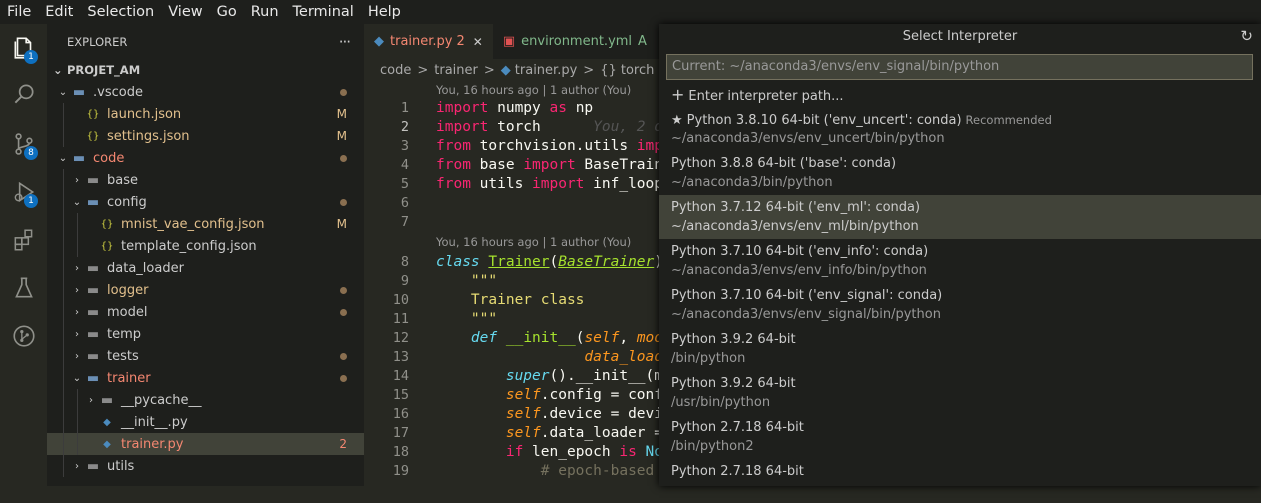 This screenshot has height=503, width=1261. I want to click on tree-item-label: data_loader, so click(145, 268).